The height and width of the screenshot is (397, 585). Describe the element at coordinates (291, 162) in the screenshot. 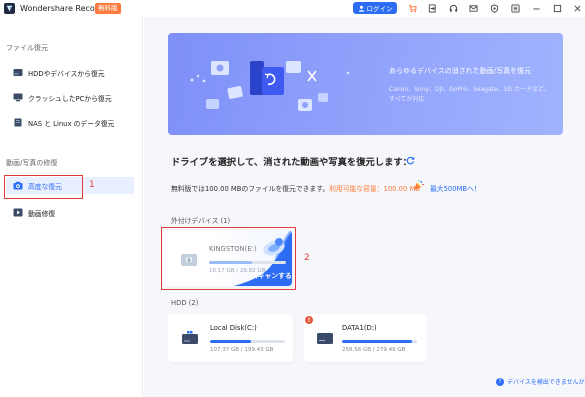

I see `drive-select-heading: ドライブを選択して、消された動画や写真を復元します：` at that location.